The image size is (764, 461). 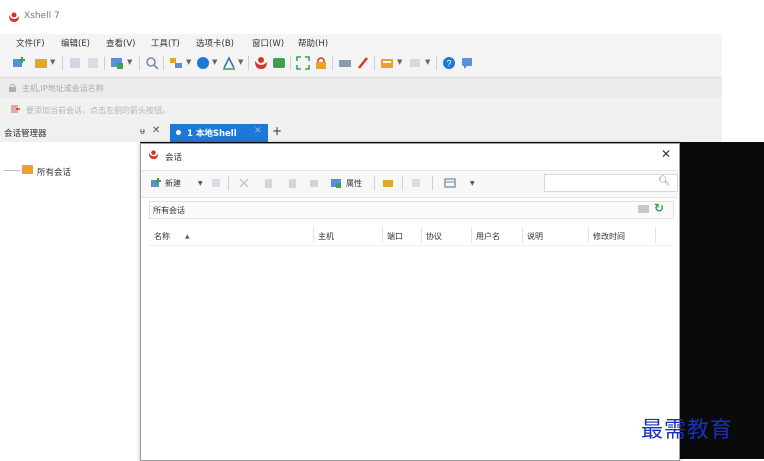 I want to click on properties-icon, so click(x=336, y=183).